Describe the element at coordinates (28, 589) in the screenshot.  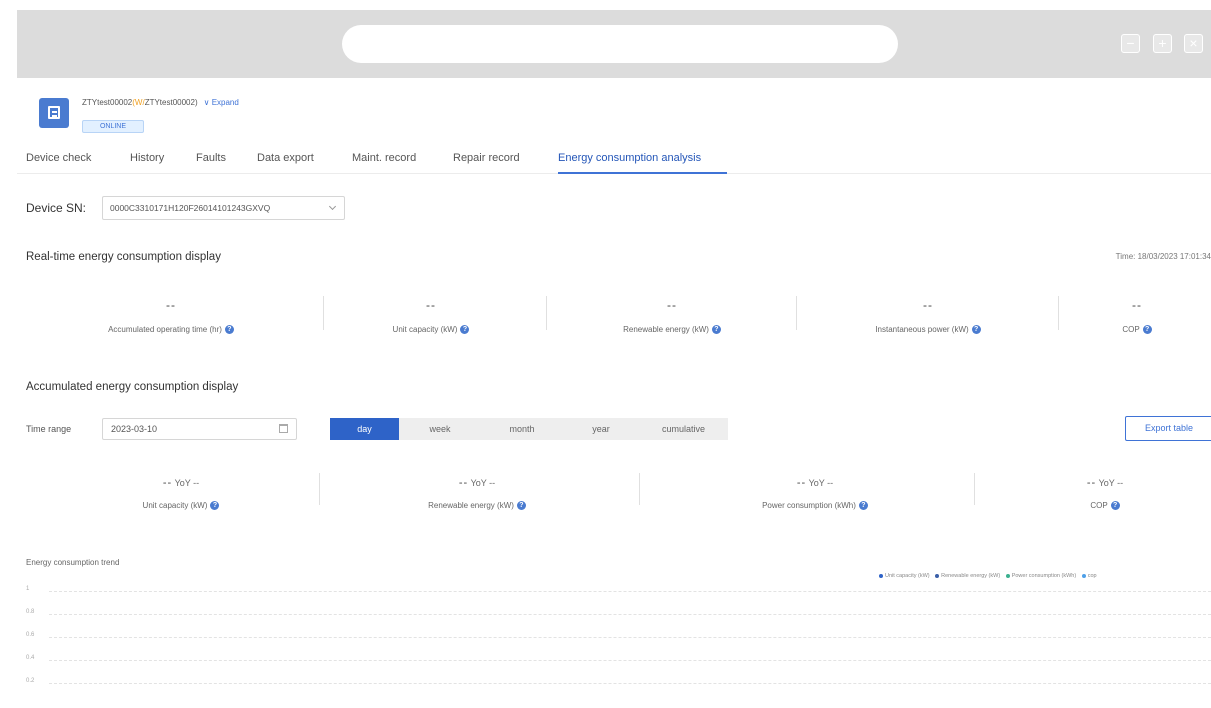
I see `y-tick: 1` at that location.